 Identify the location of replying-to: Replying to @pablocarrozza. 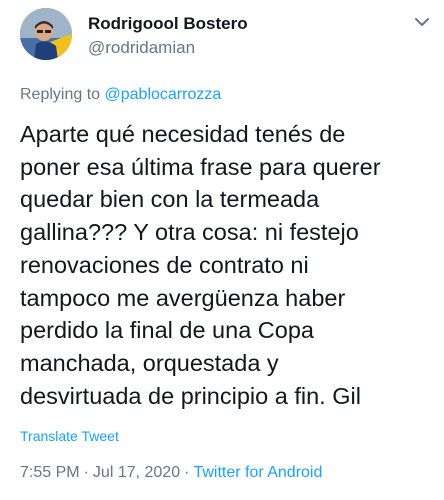
(120, 95).